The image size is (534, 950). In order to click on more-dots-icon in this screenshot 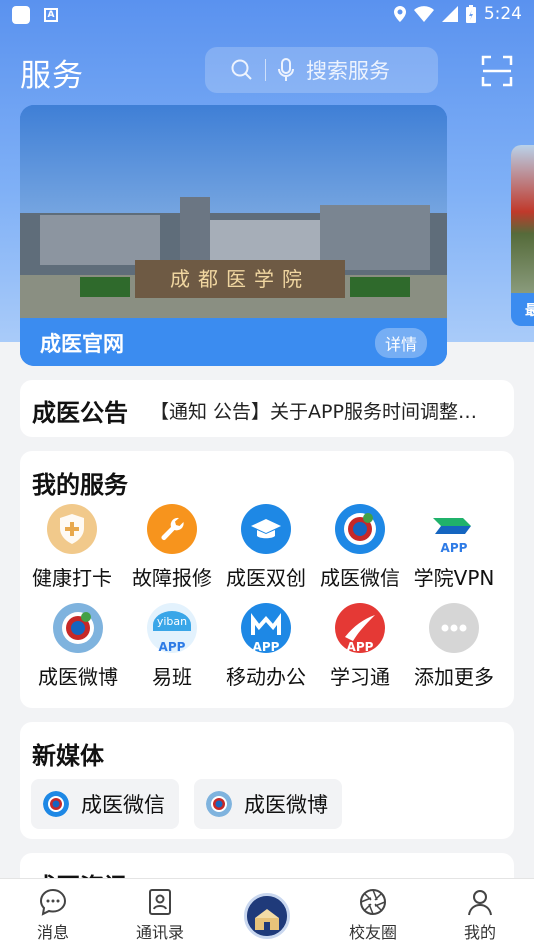, I will do `click(454, 628)`.